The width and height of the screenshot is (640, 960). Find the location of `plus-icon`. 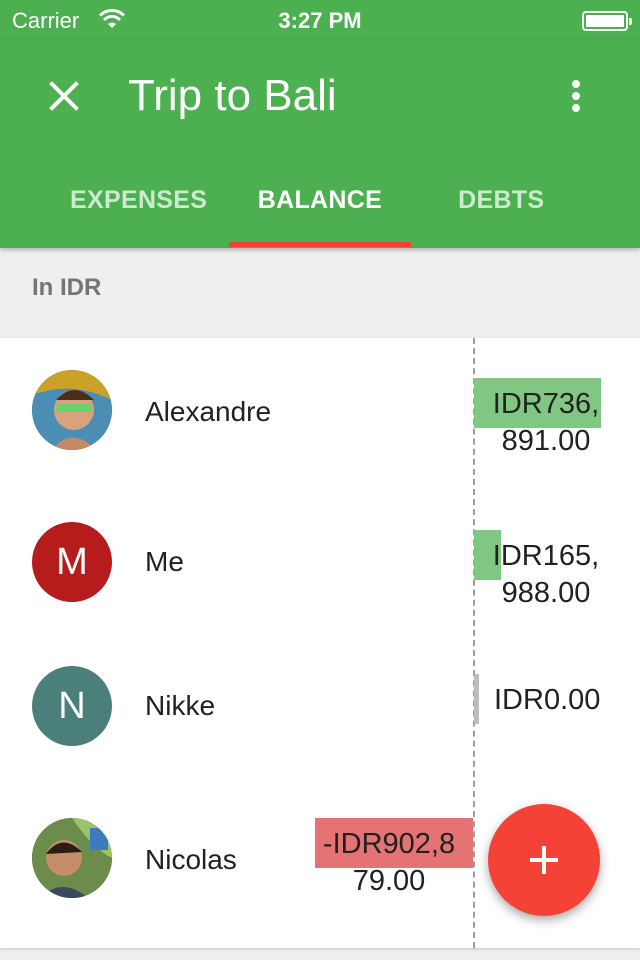

plus-icon is located at coordinates (544, 860).